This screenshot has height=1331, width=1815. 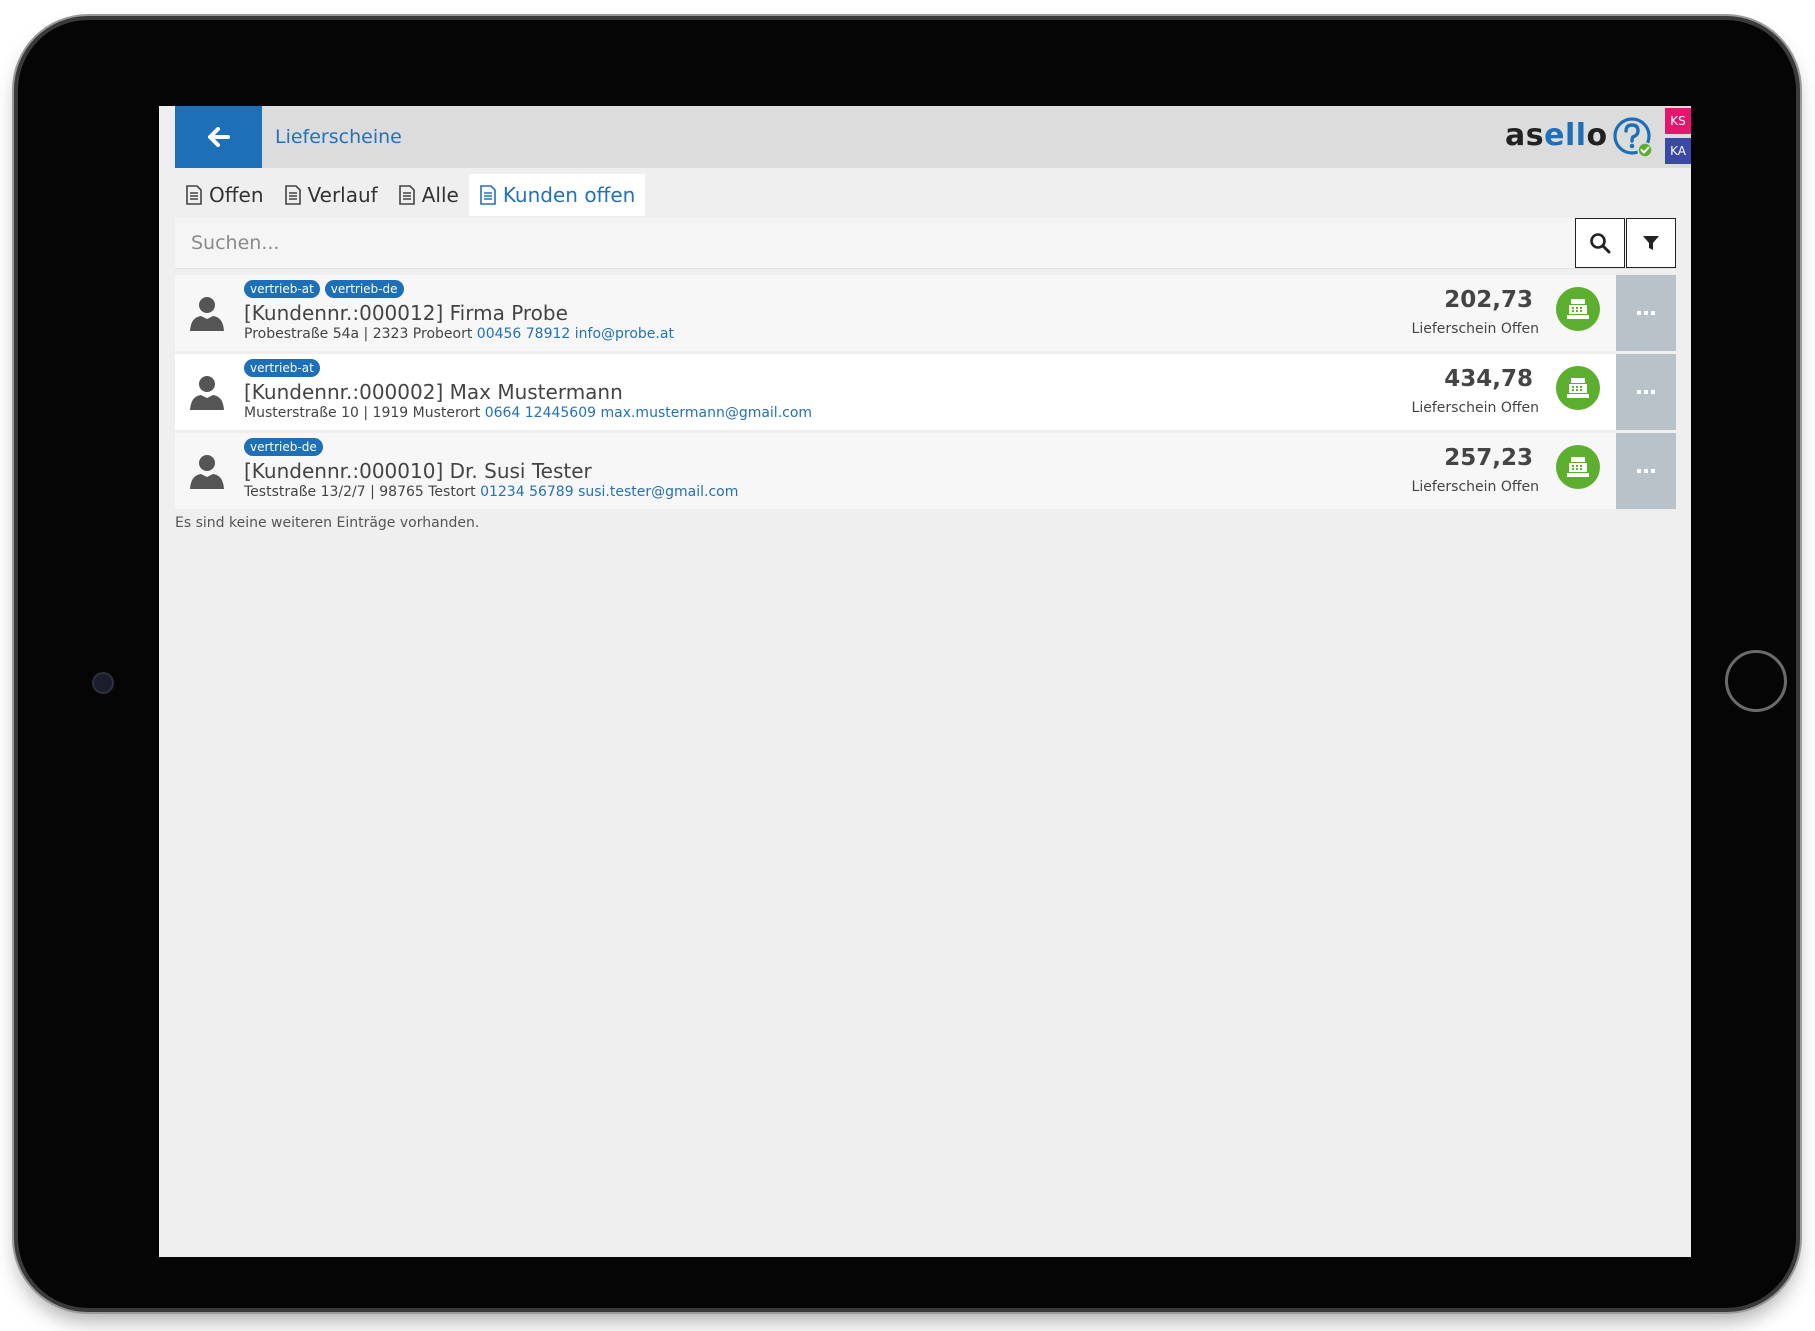 I want to click on tab-label: Kunden offen, so click(x=569, y=195).